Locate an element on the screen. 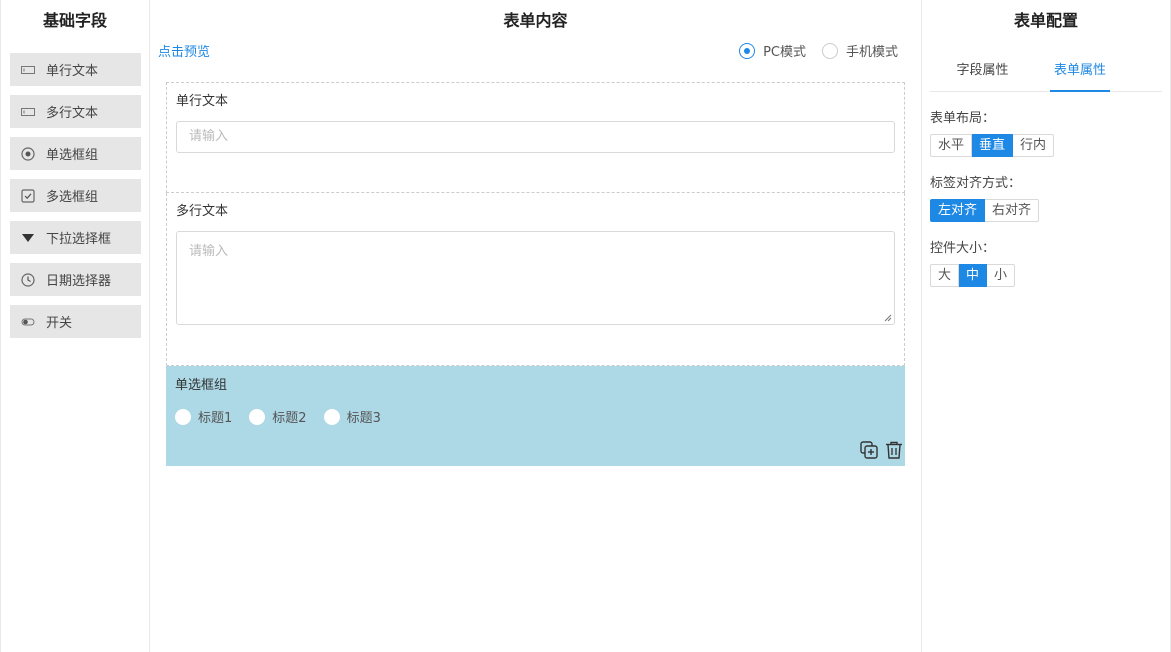  field-palette: 基础字段 单行文本 多行文本 单选框组 多选框组 下拉选择框 日期选择器 开关 is located at coordinates (75, 326).